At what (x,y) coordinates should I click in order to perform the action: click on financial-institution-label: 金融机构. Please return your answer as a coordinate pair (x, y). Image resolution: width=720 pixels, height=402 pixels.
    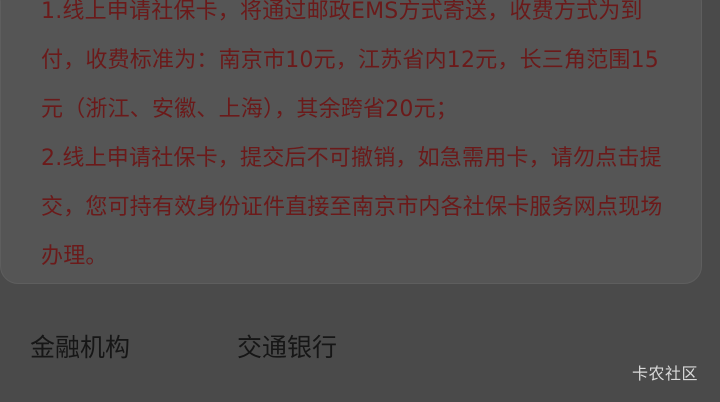
    Looking at the image, I should click on (80, 347).